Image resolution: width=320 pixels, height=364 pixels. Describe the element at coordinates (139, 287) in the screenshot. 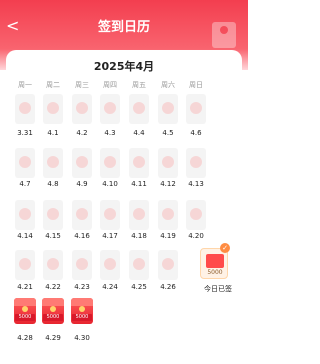

I see `day-label: 4.25` at that location.